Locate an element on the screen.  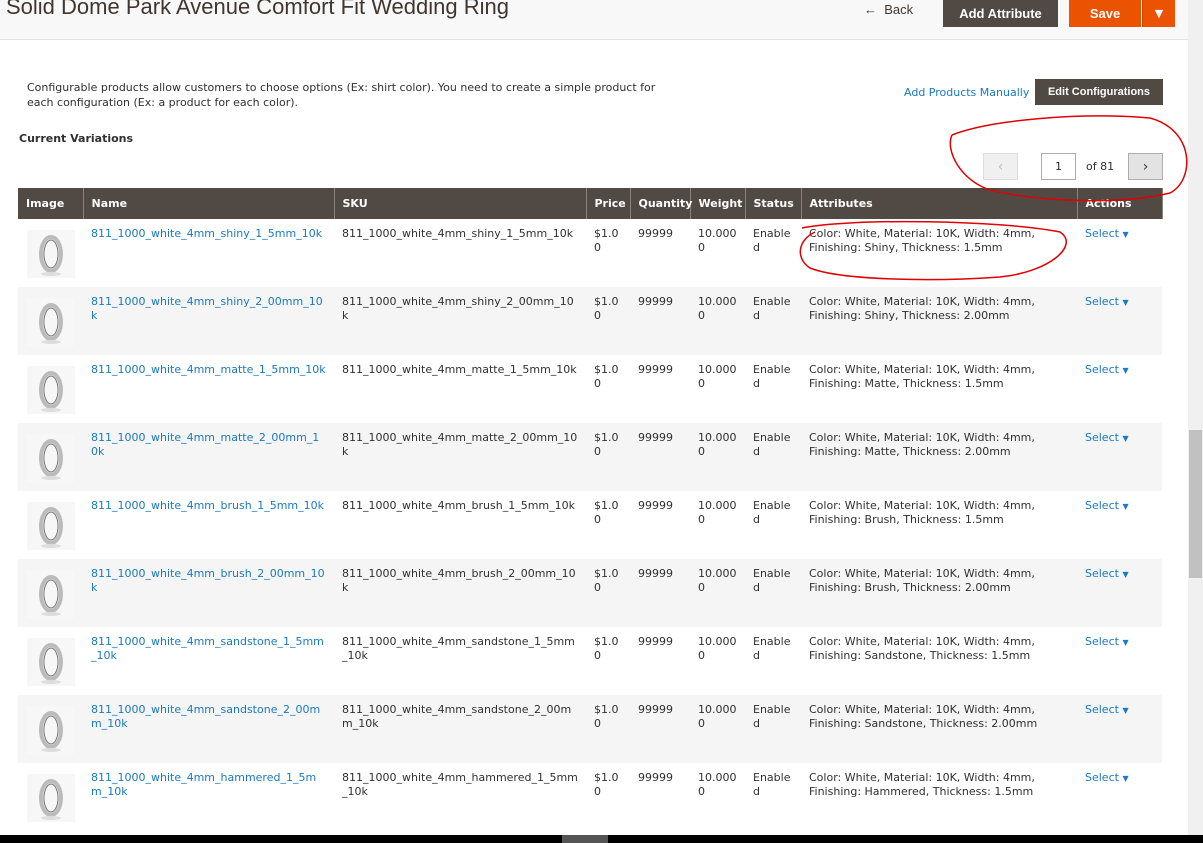
back-button: ← Back is located at coordinates (888, 9).